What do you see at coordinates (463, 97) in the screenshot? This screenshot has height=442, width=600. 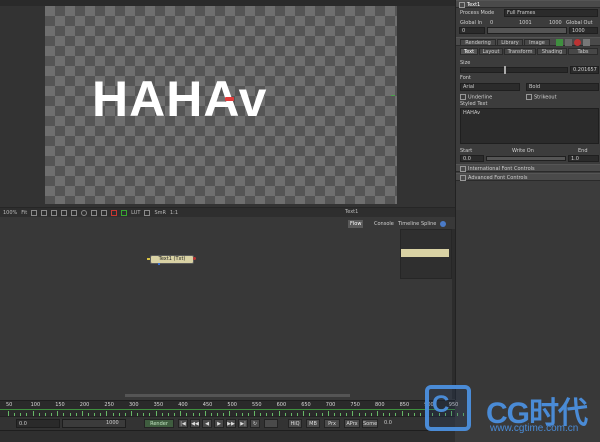 I see `underline-checkbox` at bounding box center [463, 97].